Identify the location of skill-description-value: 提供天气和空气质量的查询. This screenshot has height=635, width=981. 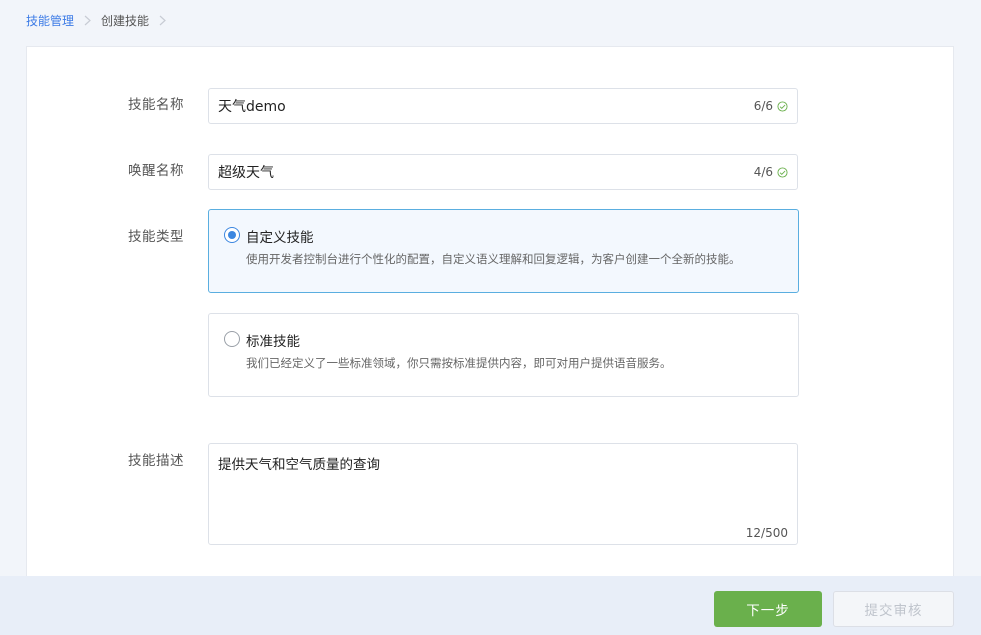
(299, 465).